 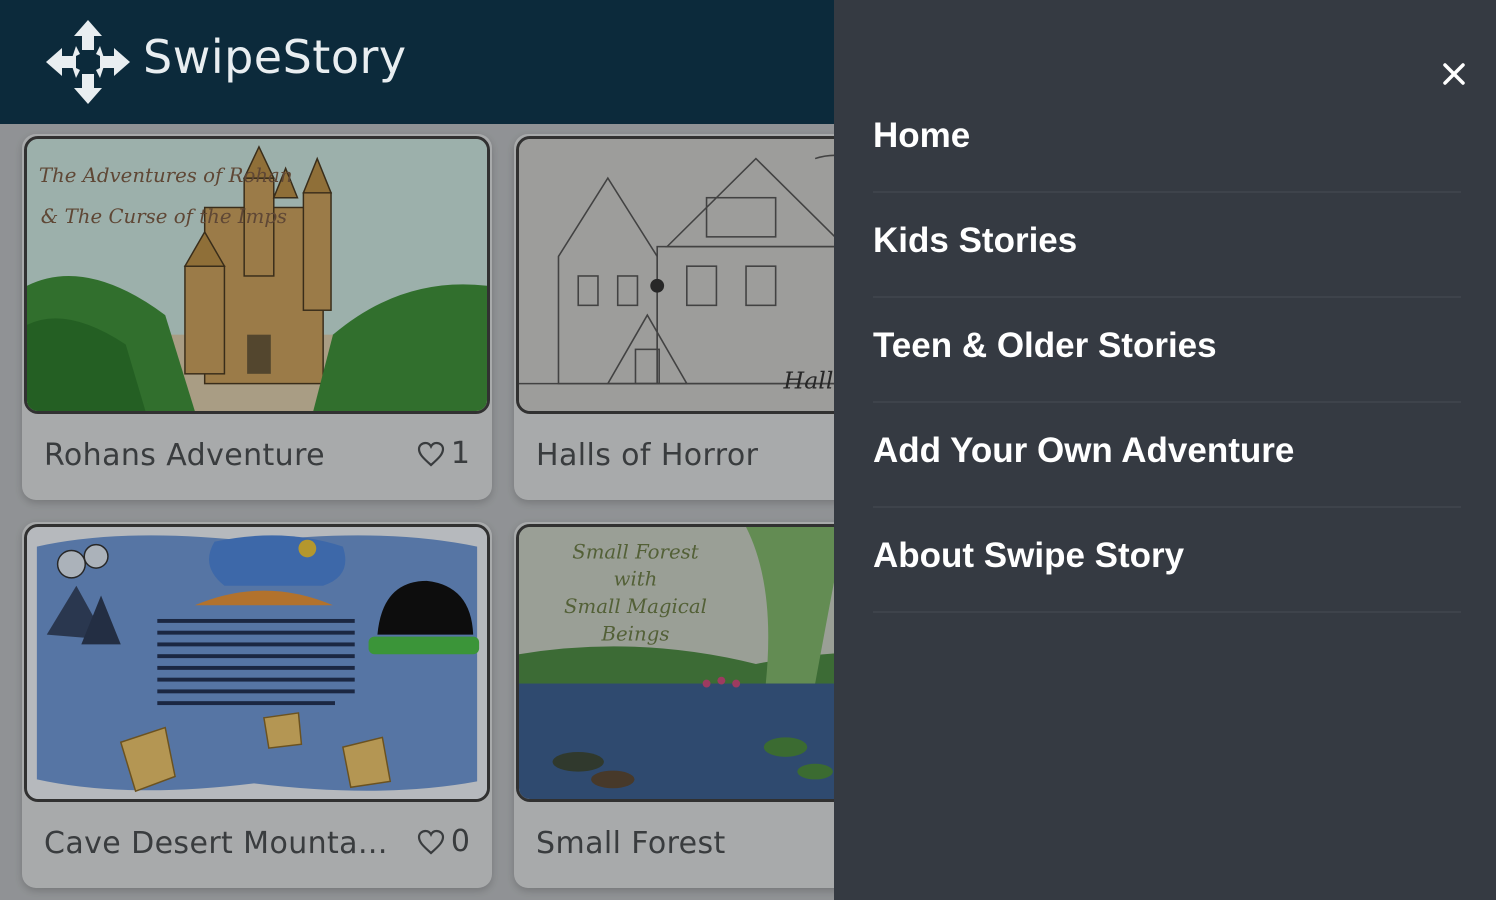 What do you see at coordinates (88, 62) in the screenshot?
I see `four-arrows-move-icon` at bounding box center [88, 62].